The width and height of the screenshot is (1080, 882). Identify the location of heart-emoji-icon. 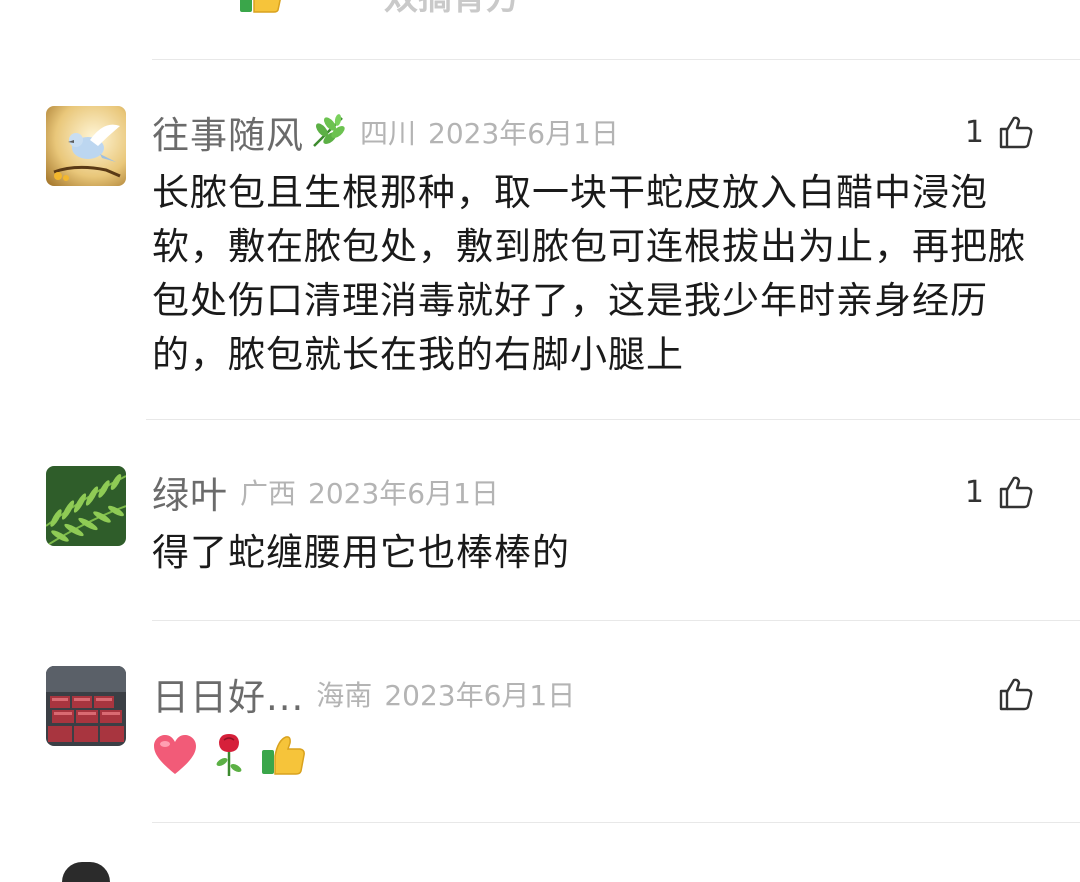
(175, 754).